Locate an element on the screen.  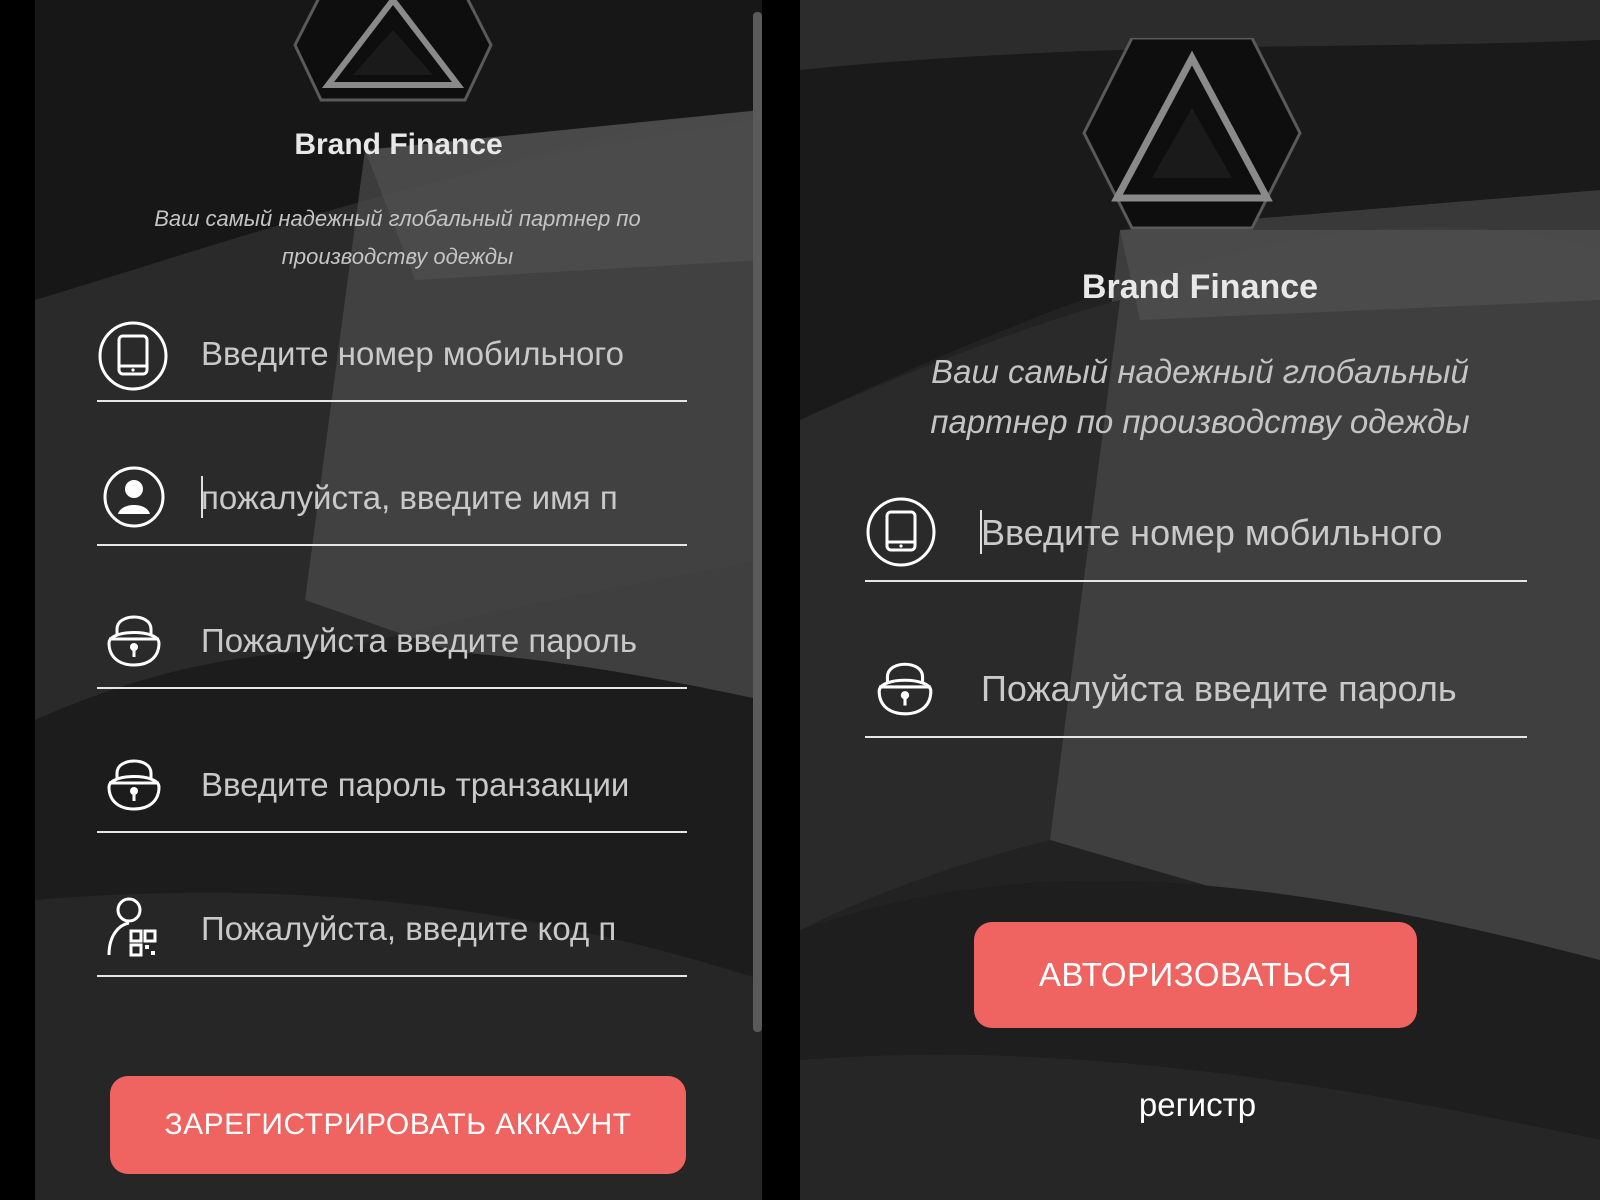
username-input is located at coordinates (431, 498).